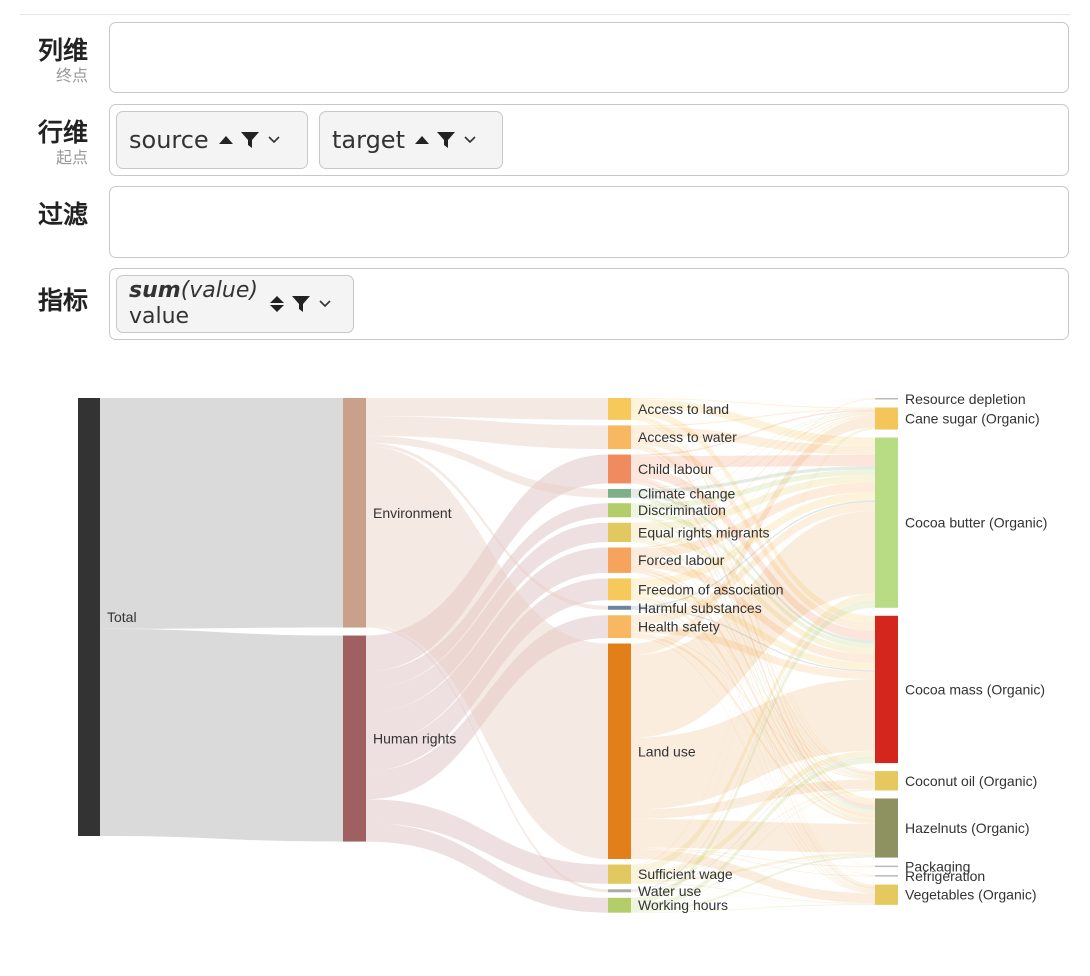 This screenshot has width=1090, height=976. What do you see at coordinates (193, 290) in the screenshot?
I see `metric-expression: sum(value)` at bounding box center [193, 290].